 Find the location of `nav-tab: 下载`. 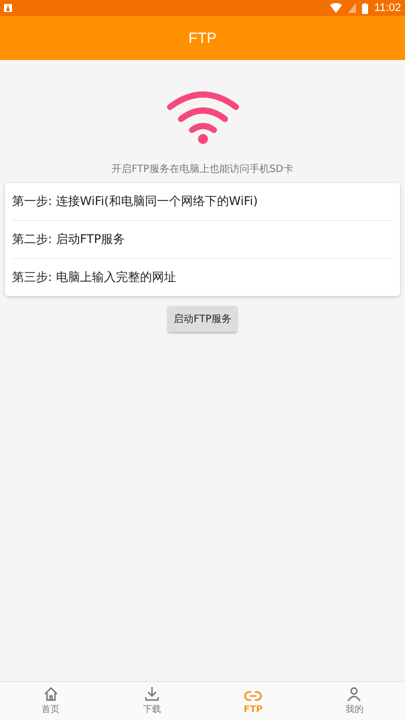

nav-tab: 下载 is located at coordinates (151, 701).